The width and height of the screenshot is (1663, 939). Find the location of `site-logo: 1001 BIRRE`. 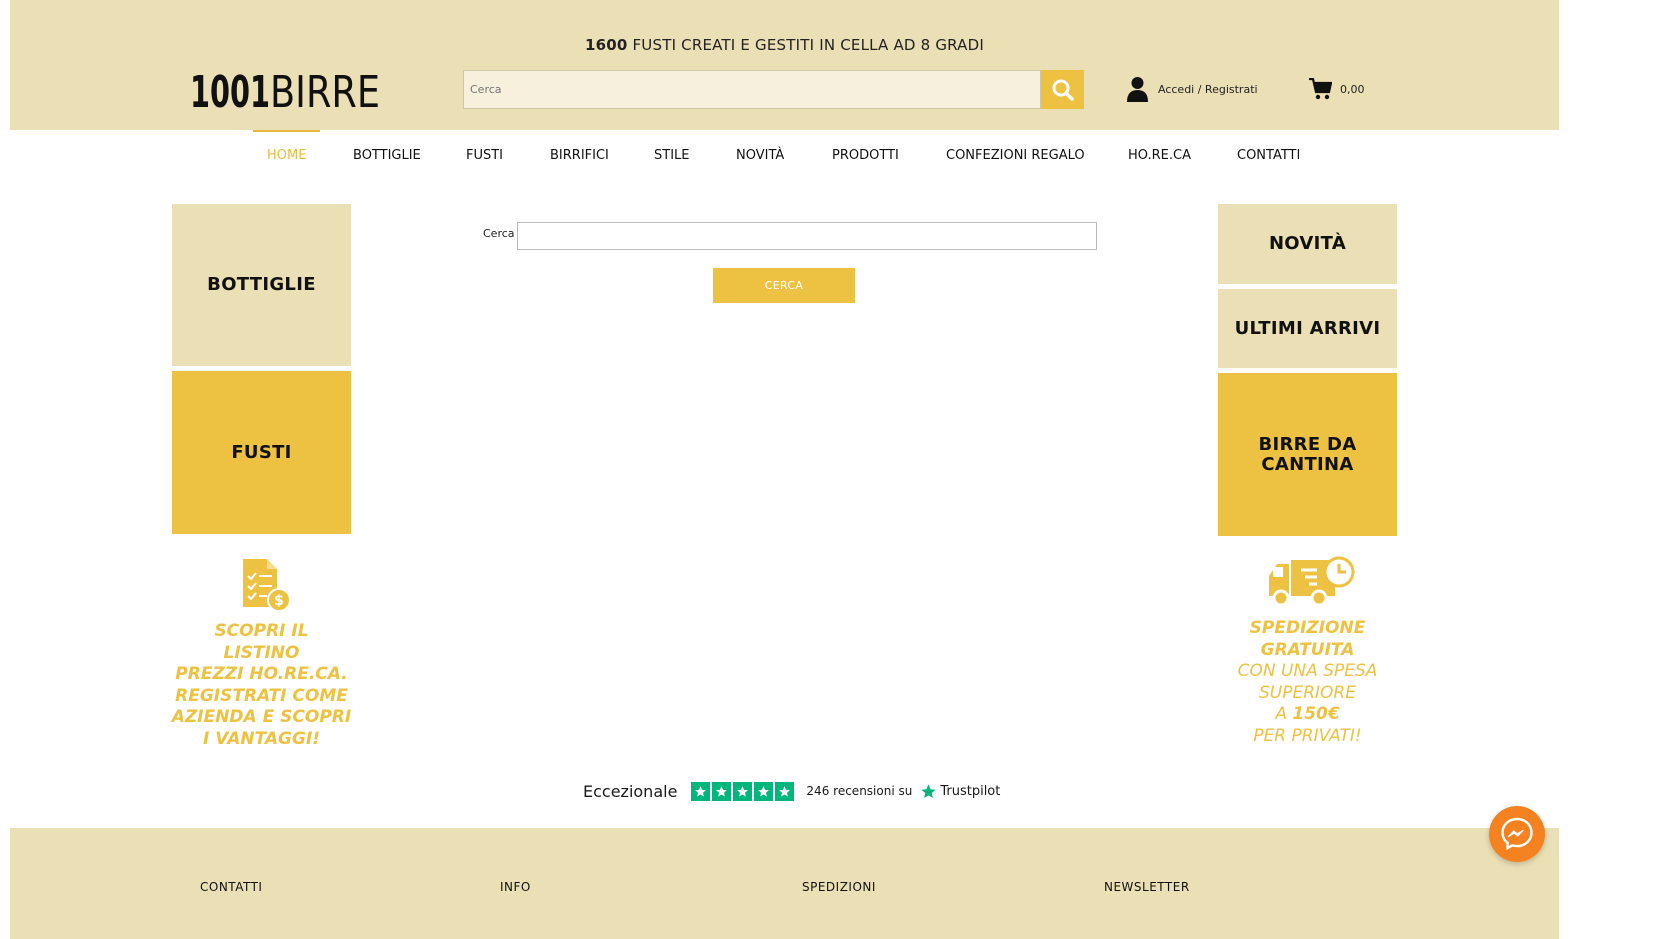

site-logo: 1001 BIRRE is located at coordinates (290, 92).